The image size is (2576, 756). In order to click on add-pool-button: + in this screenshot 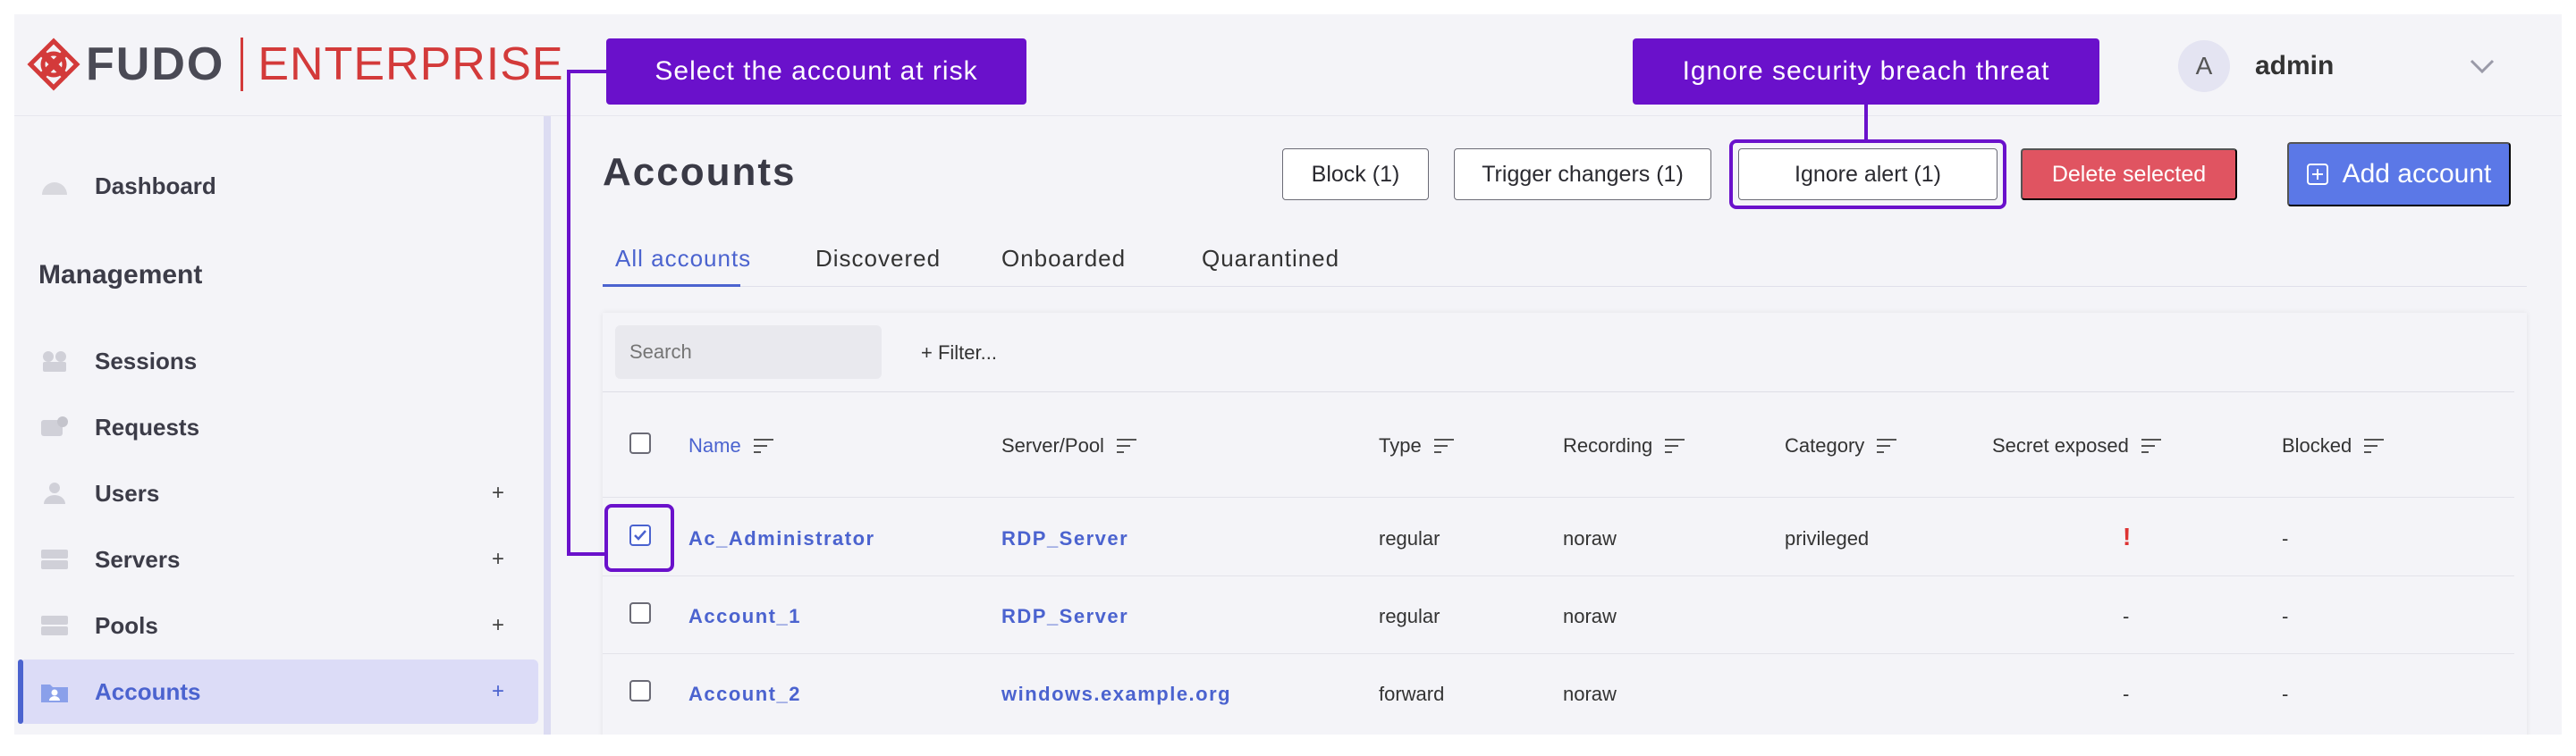, I will do `click(498, 625)`.